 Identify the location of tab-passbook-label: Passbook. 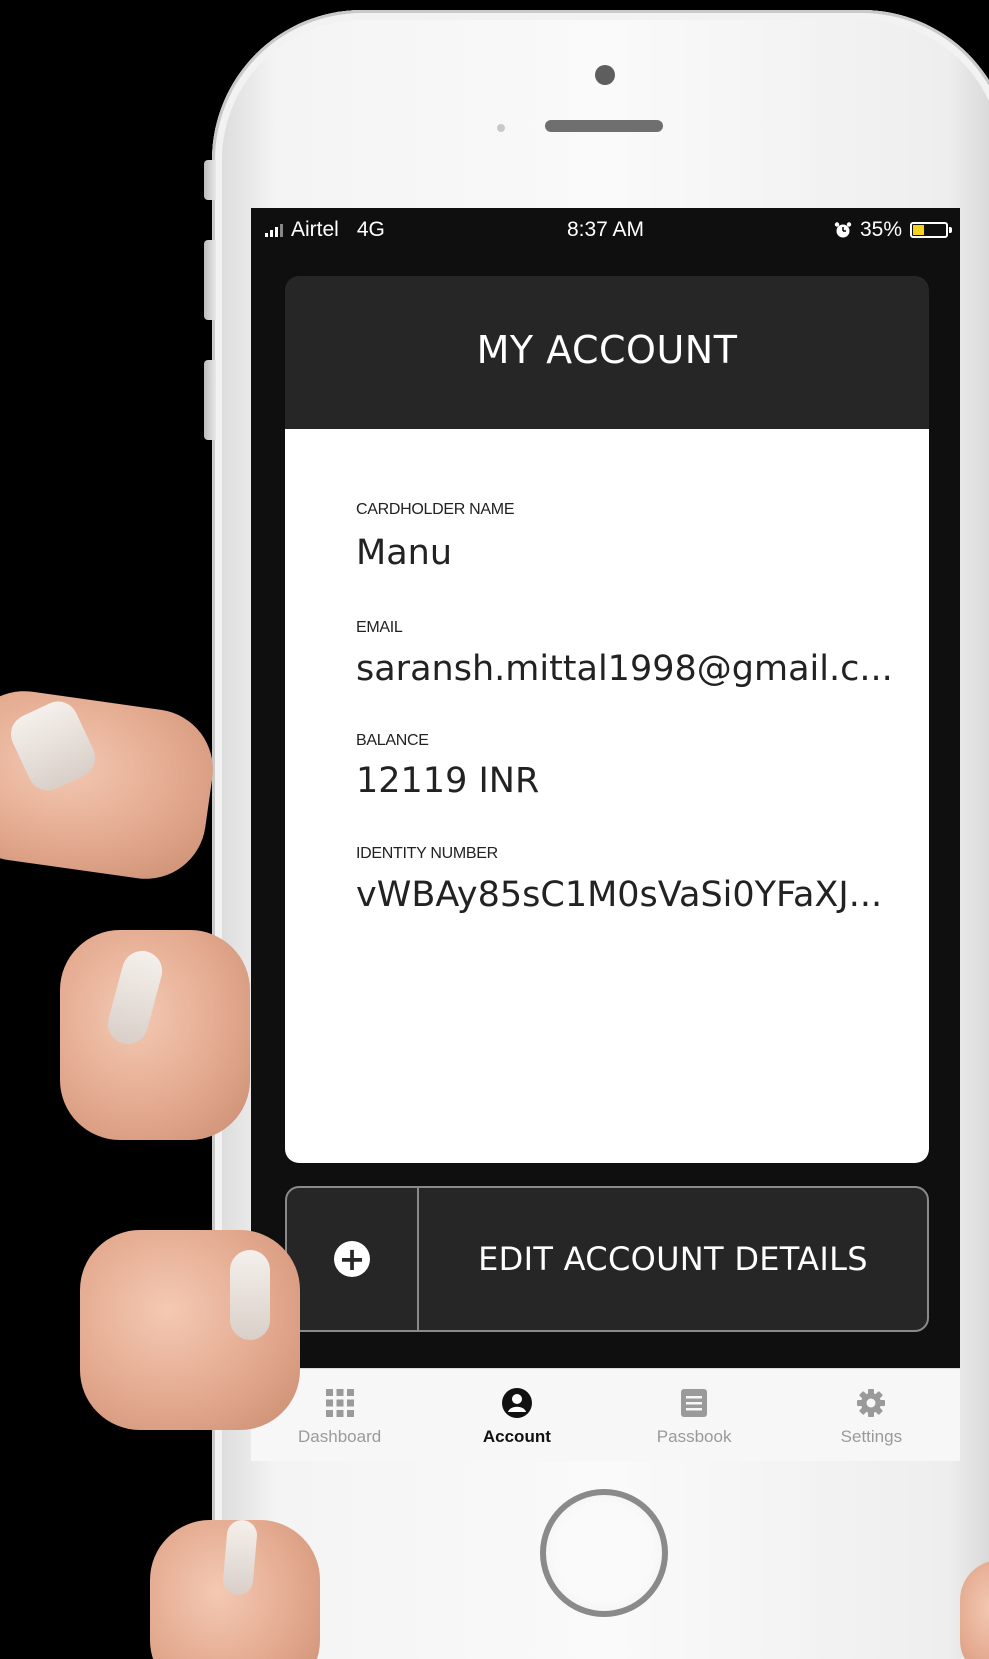
(694, 1436).